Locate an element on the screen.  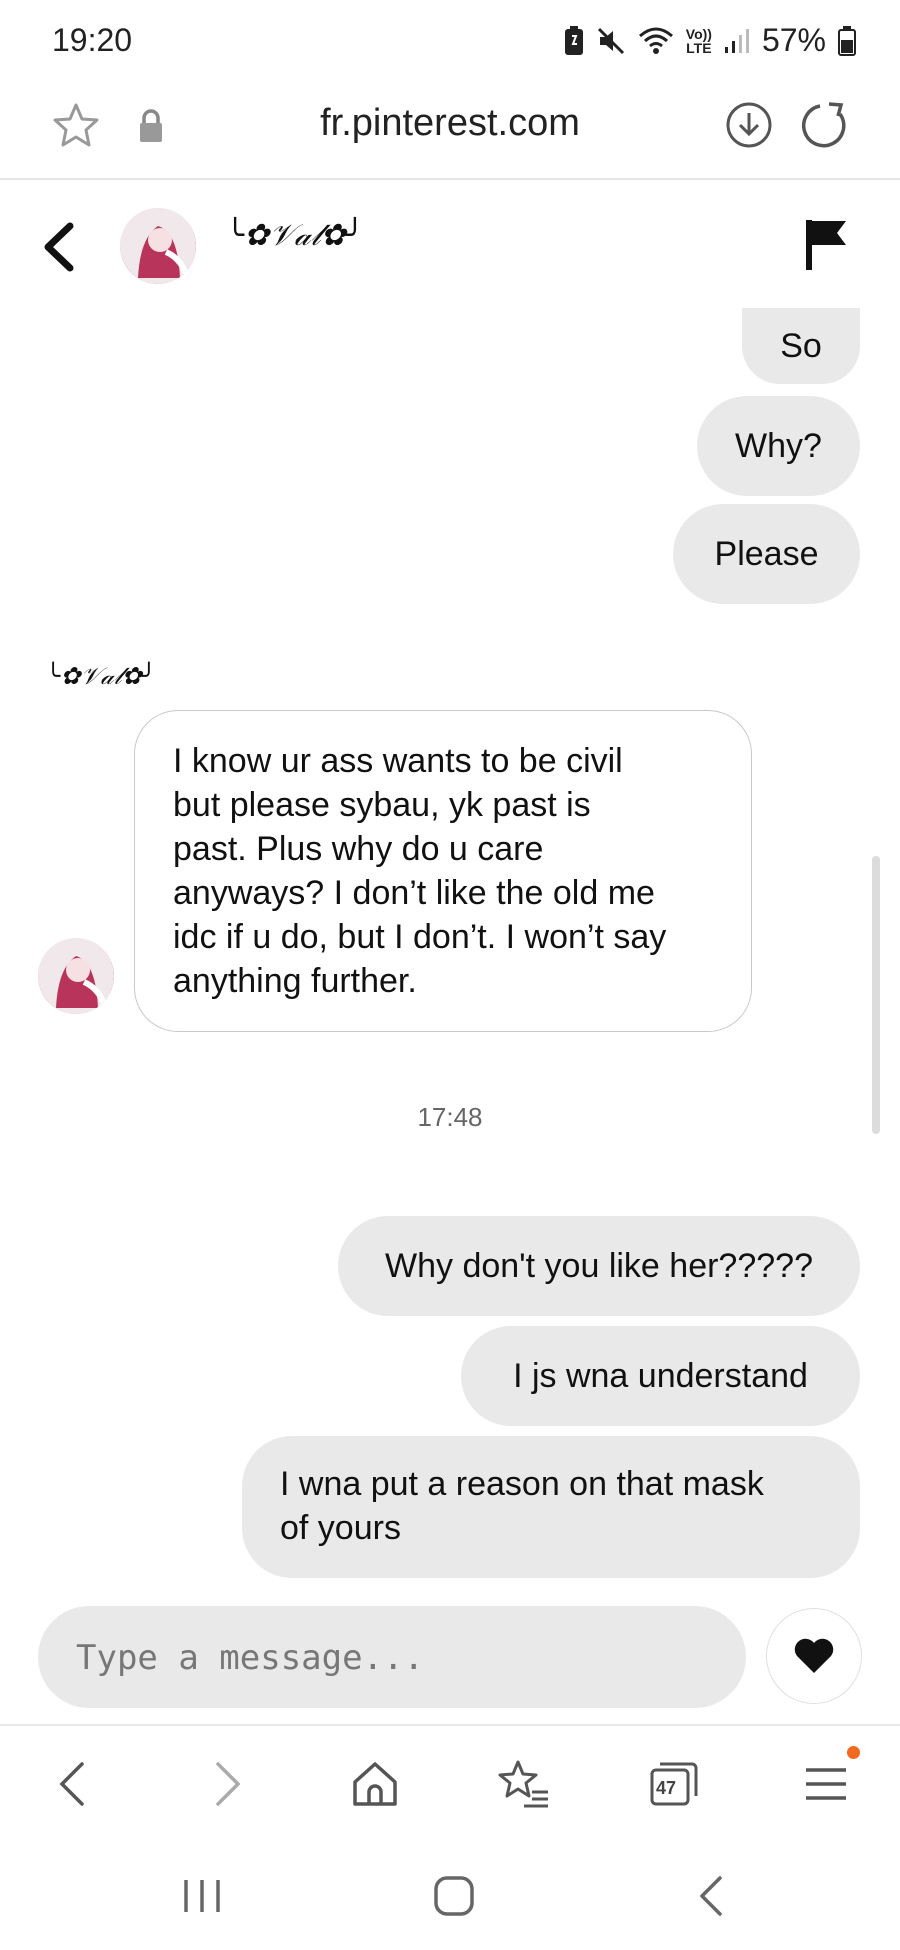
message-sender-name: ╰✿𝒱𝒶𝓁✿╯ is located at coordinates (101, 676).